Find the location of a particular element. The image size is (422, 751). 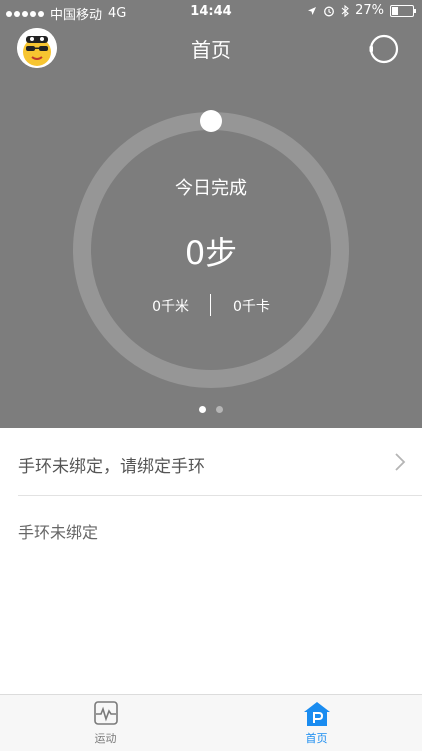

step-count: 0步 is located at coordinates (211, 253).